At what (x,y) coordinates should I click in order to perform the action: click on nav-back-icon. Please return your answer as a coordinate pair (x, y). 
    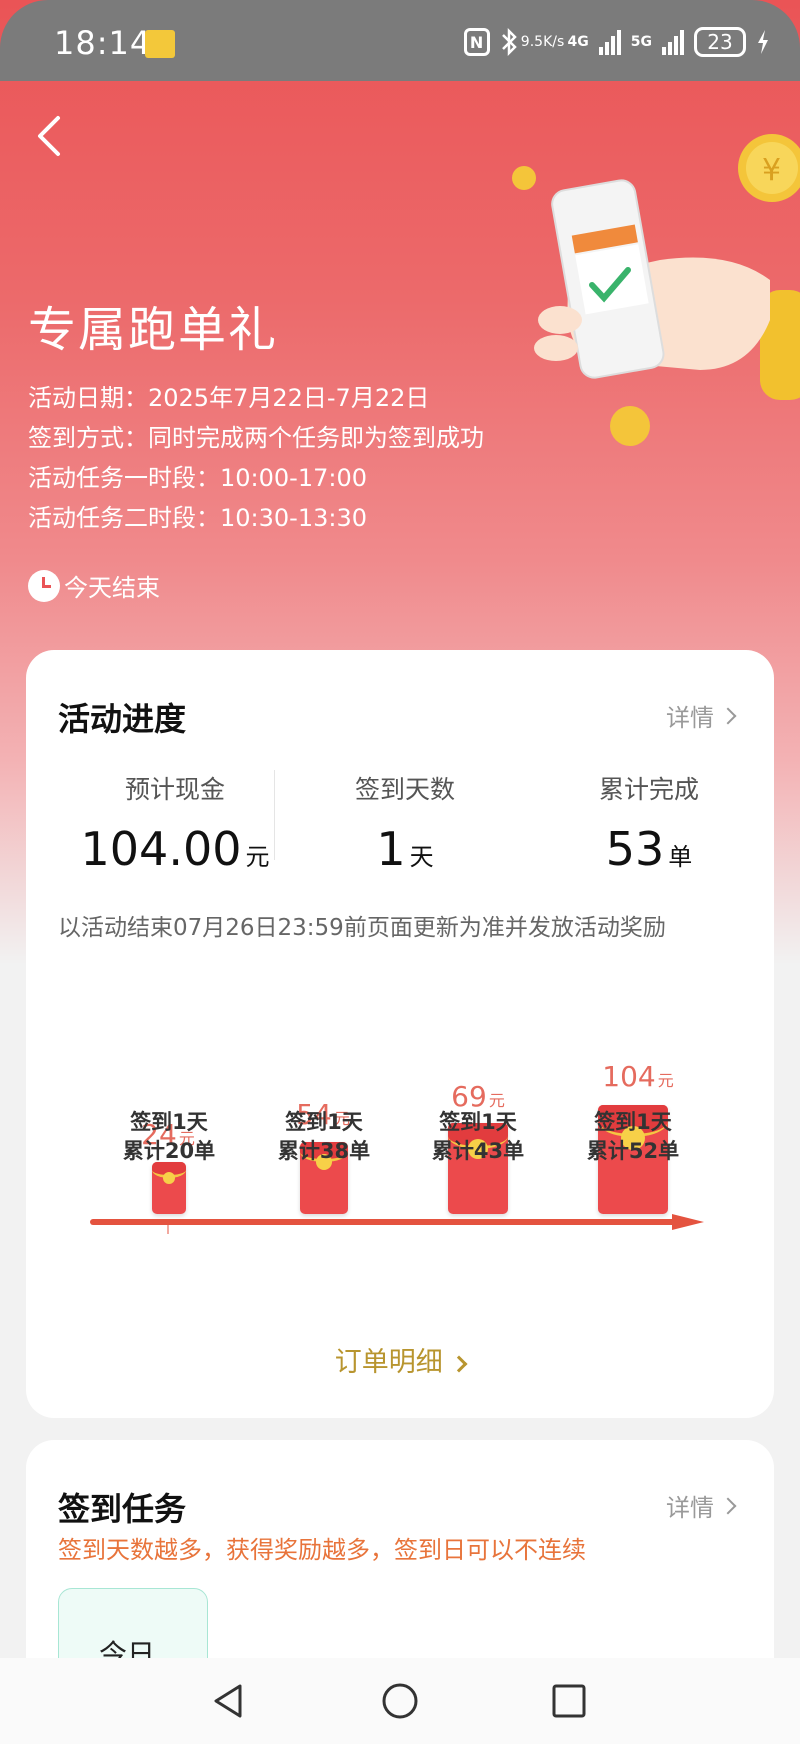
    Looking at the image, I should click on (229, 1701).